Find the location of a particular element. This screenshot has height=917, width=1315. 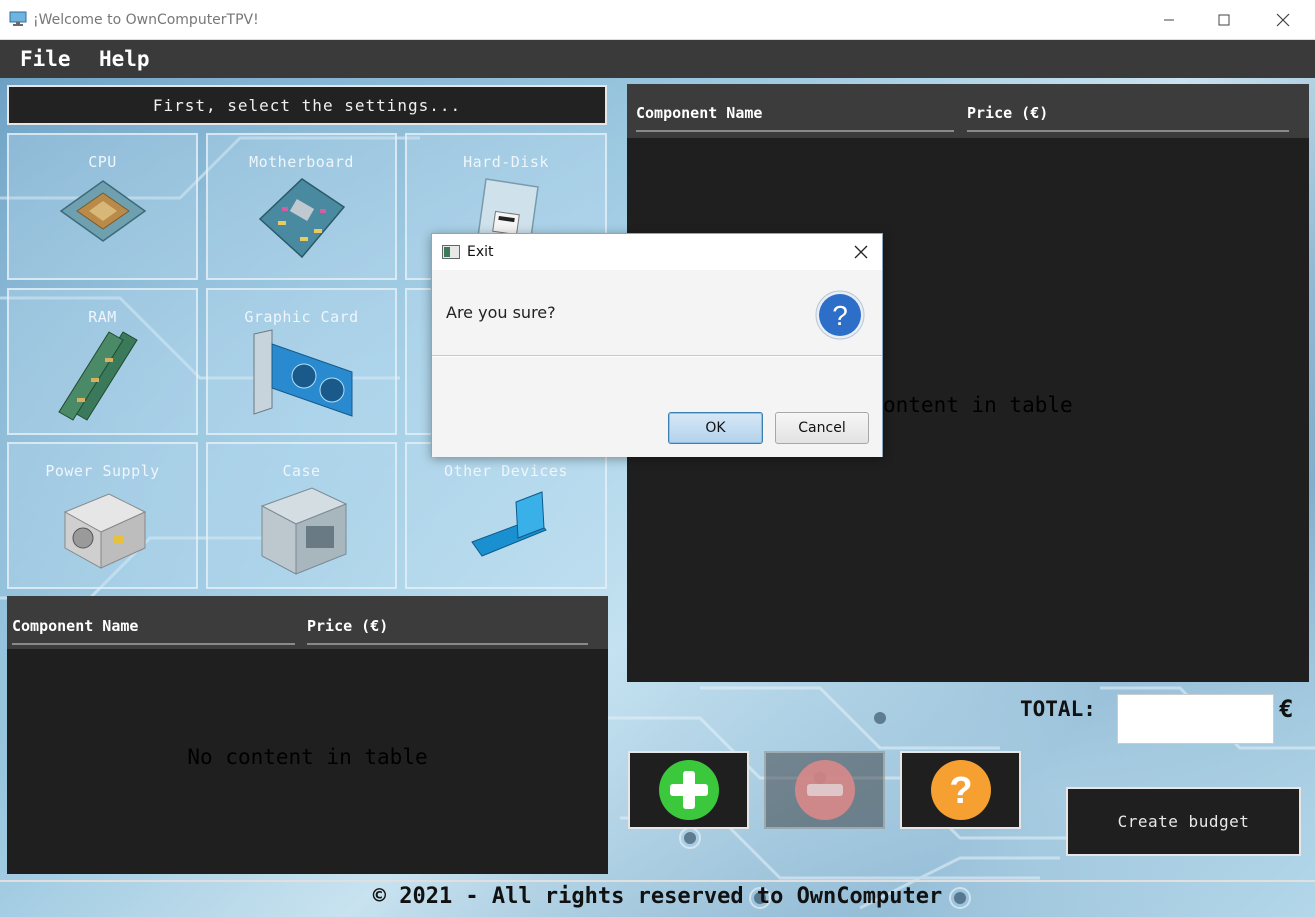

table-empty-message: ontent in table is located at coordinates (978, 405).